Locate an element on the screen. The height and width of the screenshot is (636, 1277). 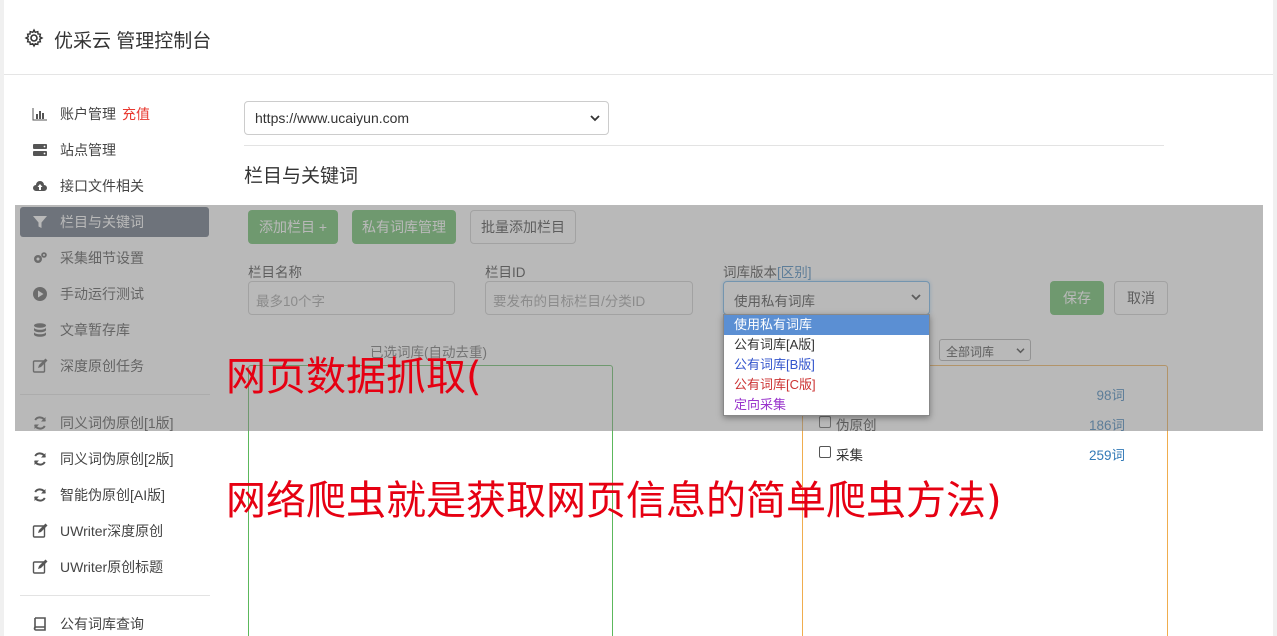
lib-count: 259词 is located at coordinates (1106, 455).